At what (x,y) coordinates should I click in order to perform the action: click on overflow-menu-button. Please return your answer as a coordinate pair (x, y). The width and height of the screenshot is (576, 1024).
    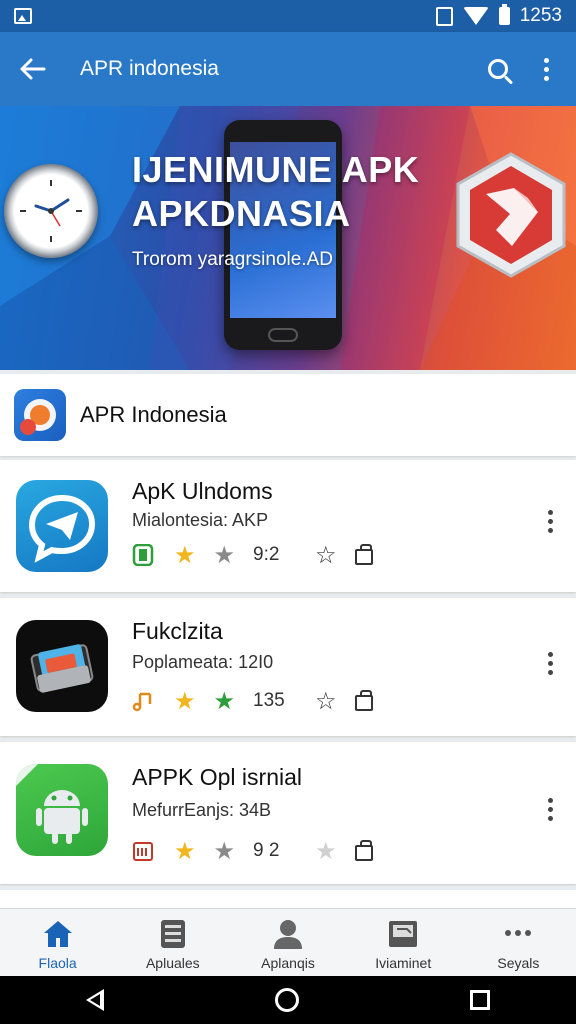
    Looking at the image, I should click on (546, 69).